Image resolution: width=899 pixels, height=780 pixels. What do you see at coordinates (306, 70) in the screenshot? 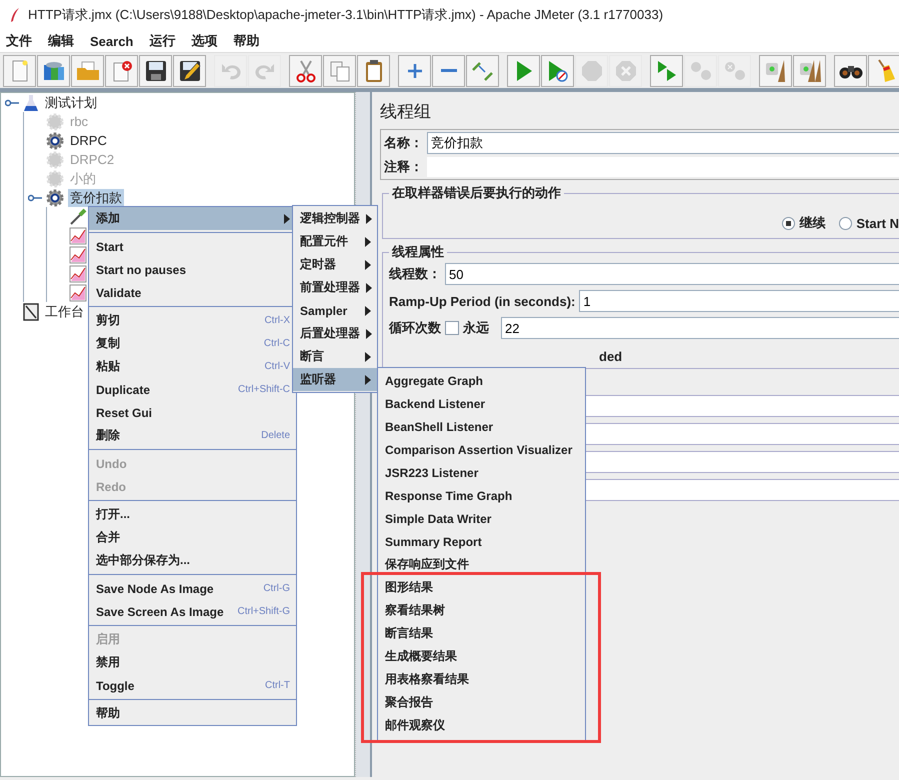
I see `scissors-icon` at bounding box center [306, 70].